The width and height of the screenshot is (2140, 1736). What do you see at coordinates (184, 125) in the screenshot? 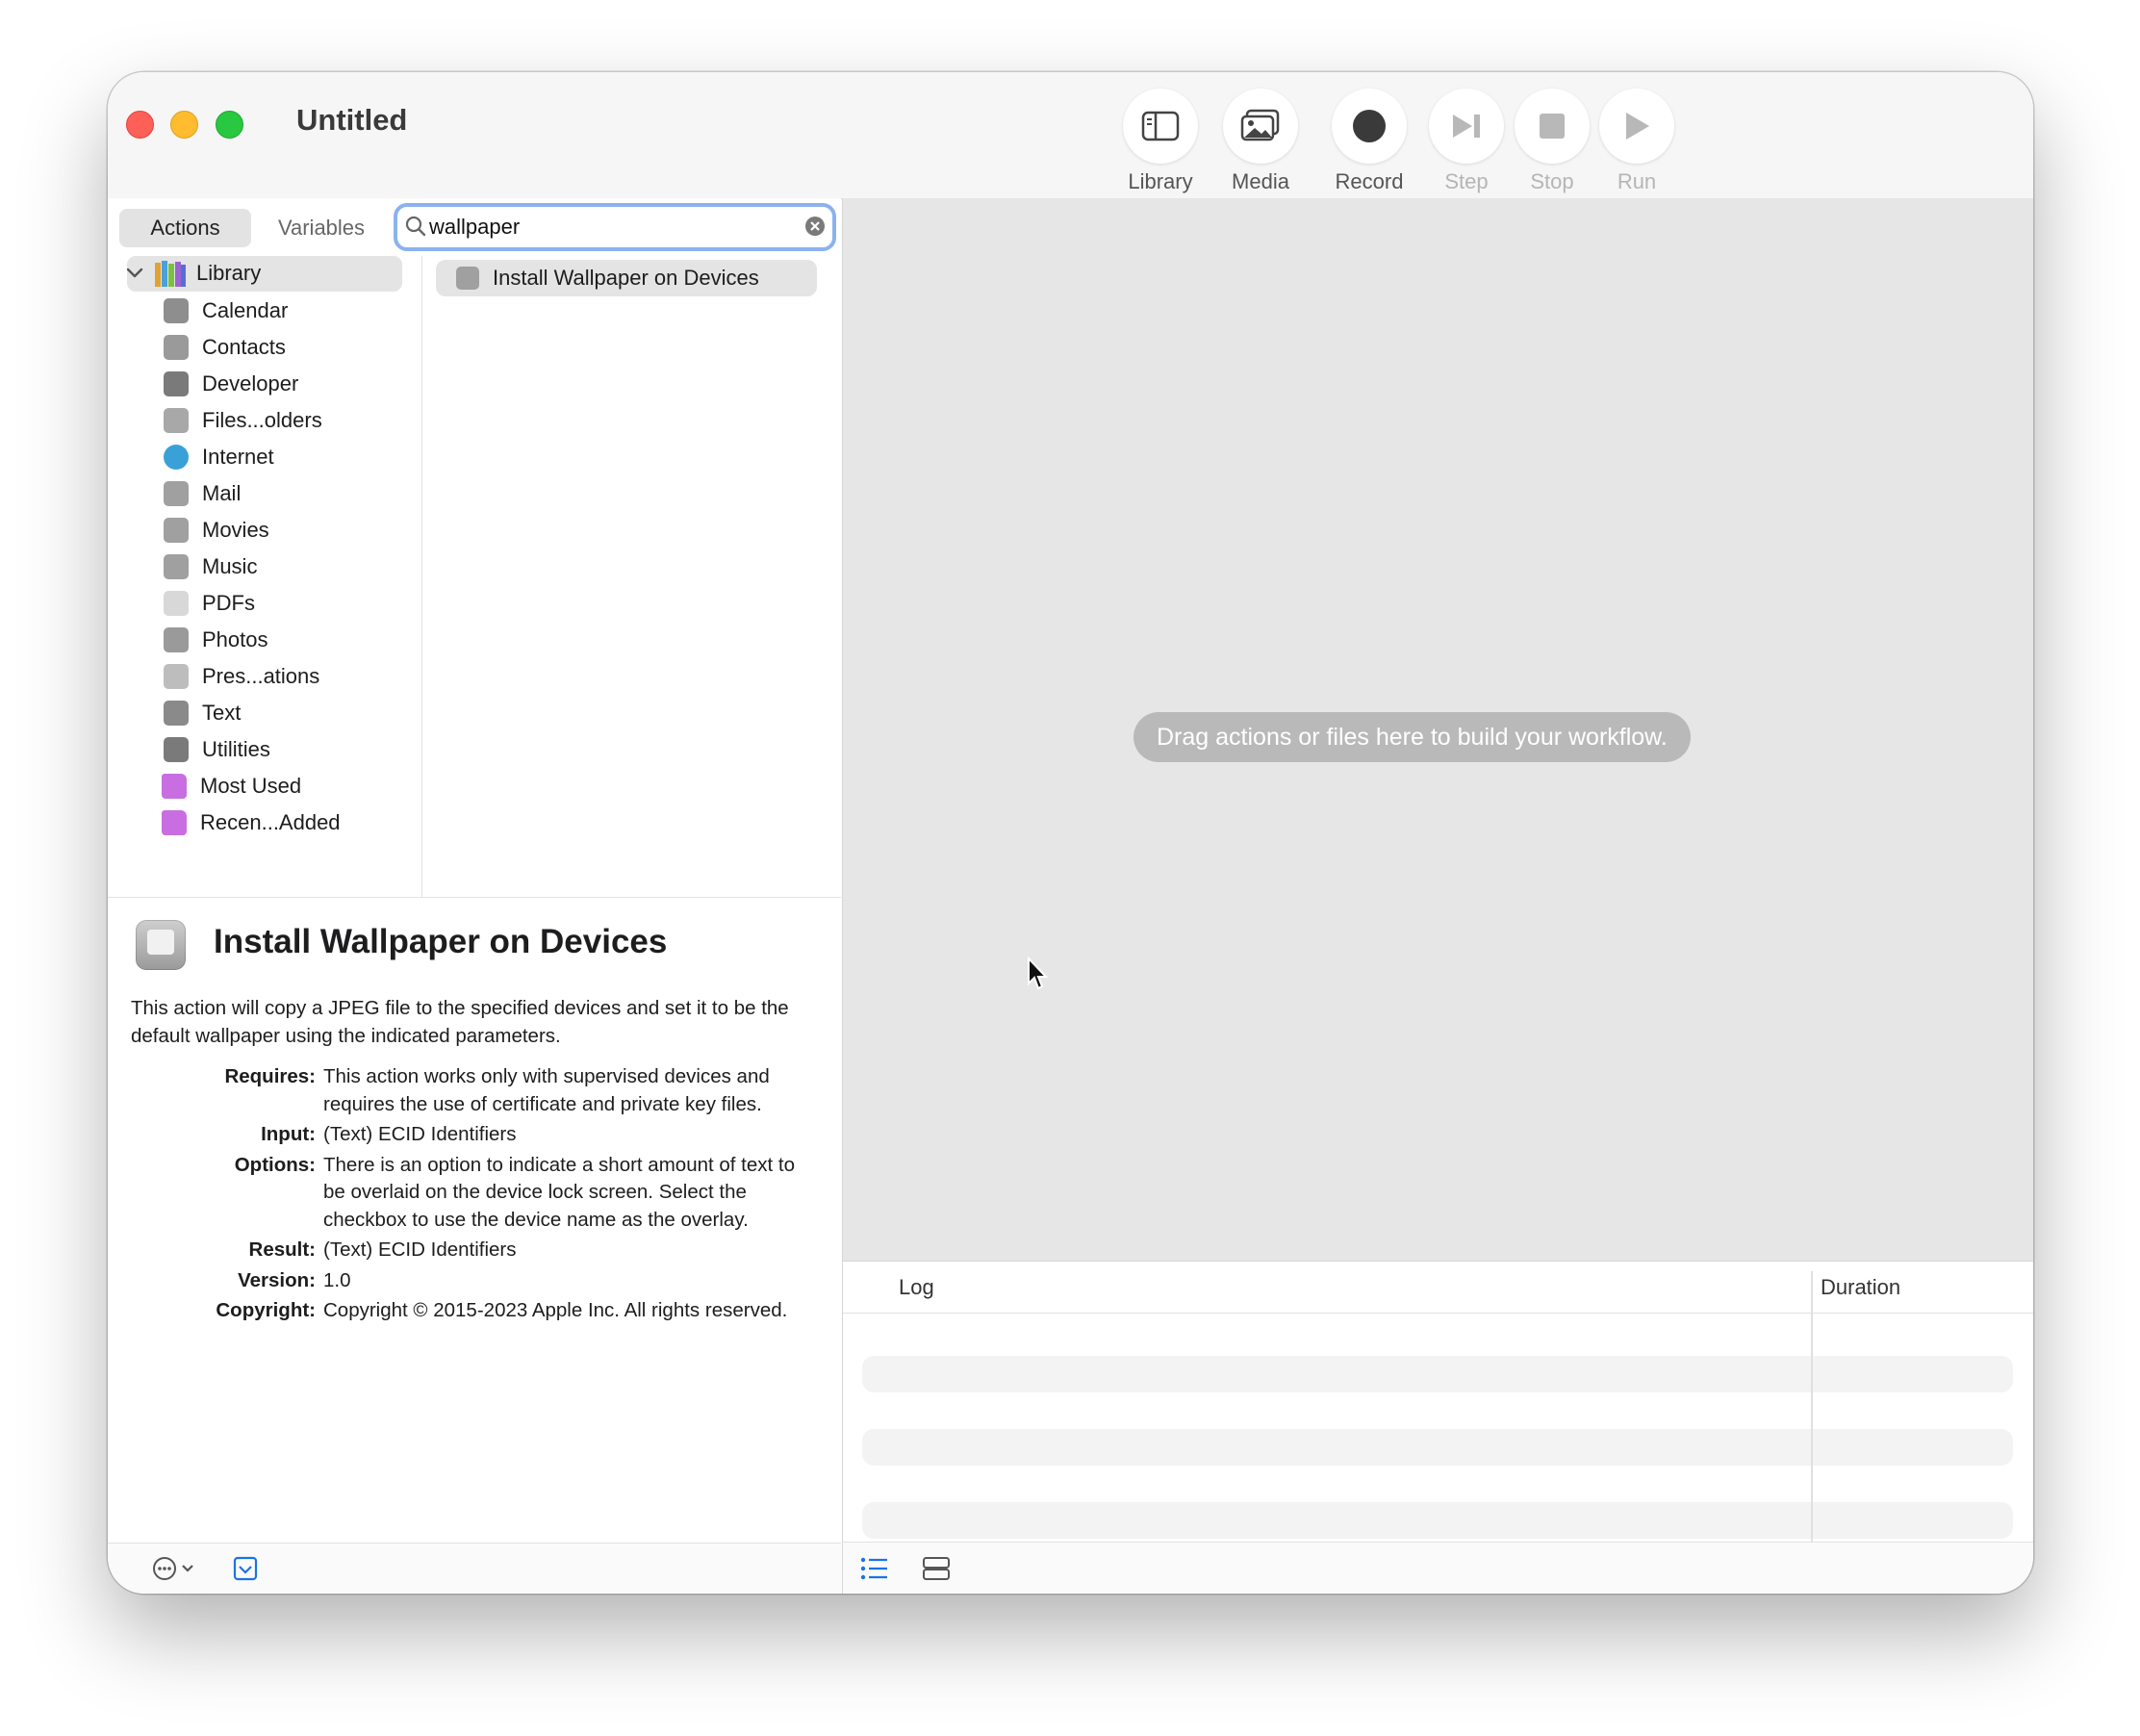
I see `minimize-window-button` at bounding box center [184, 125].